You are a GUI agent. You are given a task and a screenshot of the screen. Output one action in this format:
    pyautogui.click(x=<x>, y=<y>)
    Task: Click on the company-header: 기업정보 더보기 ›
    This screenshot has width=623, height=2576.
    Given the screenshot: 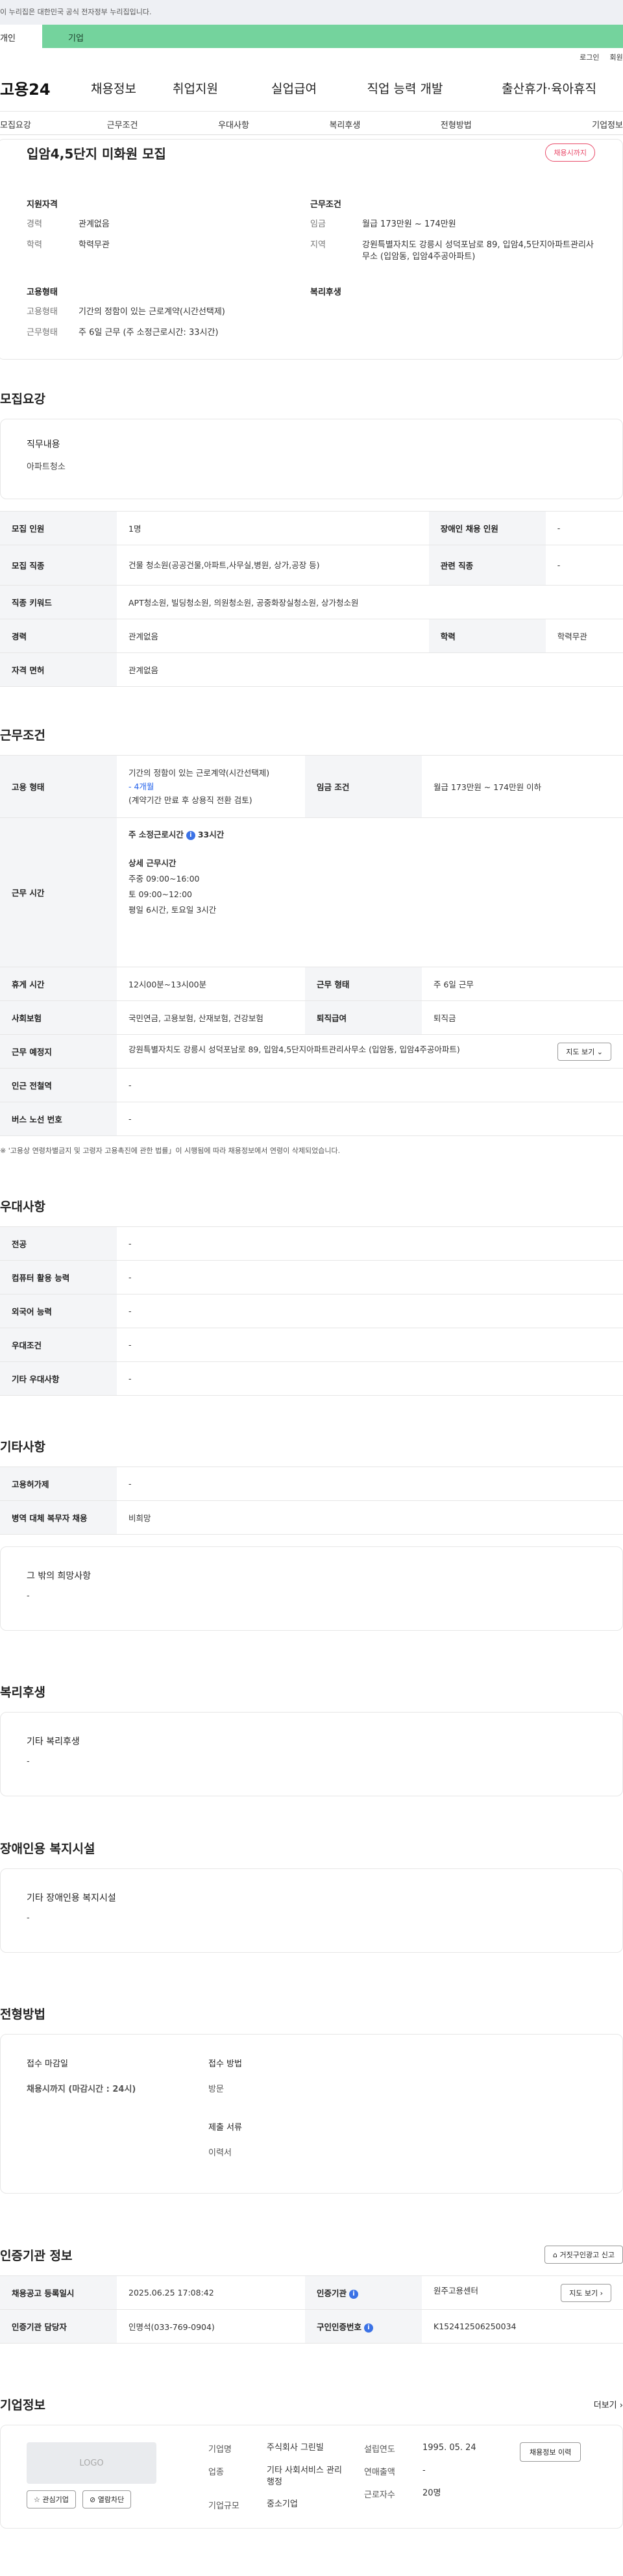 What is the action you would take?
    pyautogui.click(x=311, y=2404)
    